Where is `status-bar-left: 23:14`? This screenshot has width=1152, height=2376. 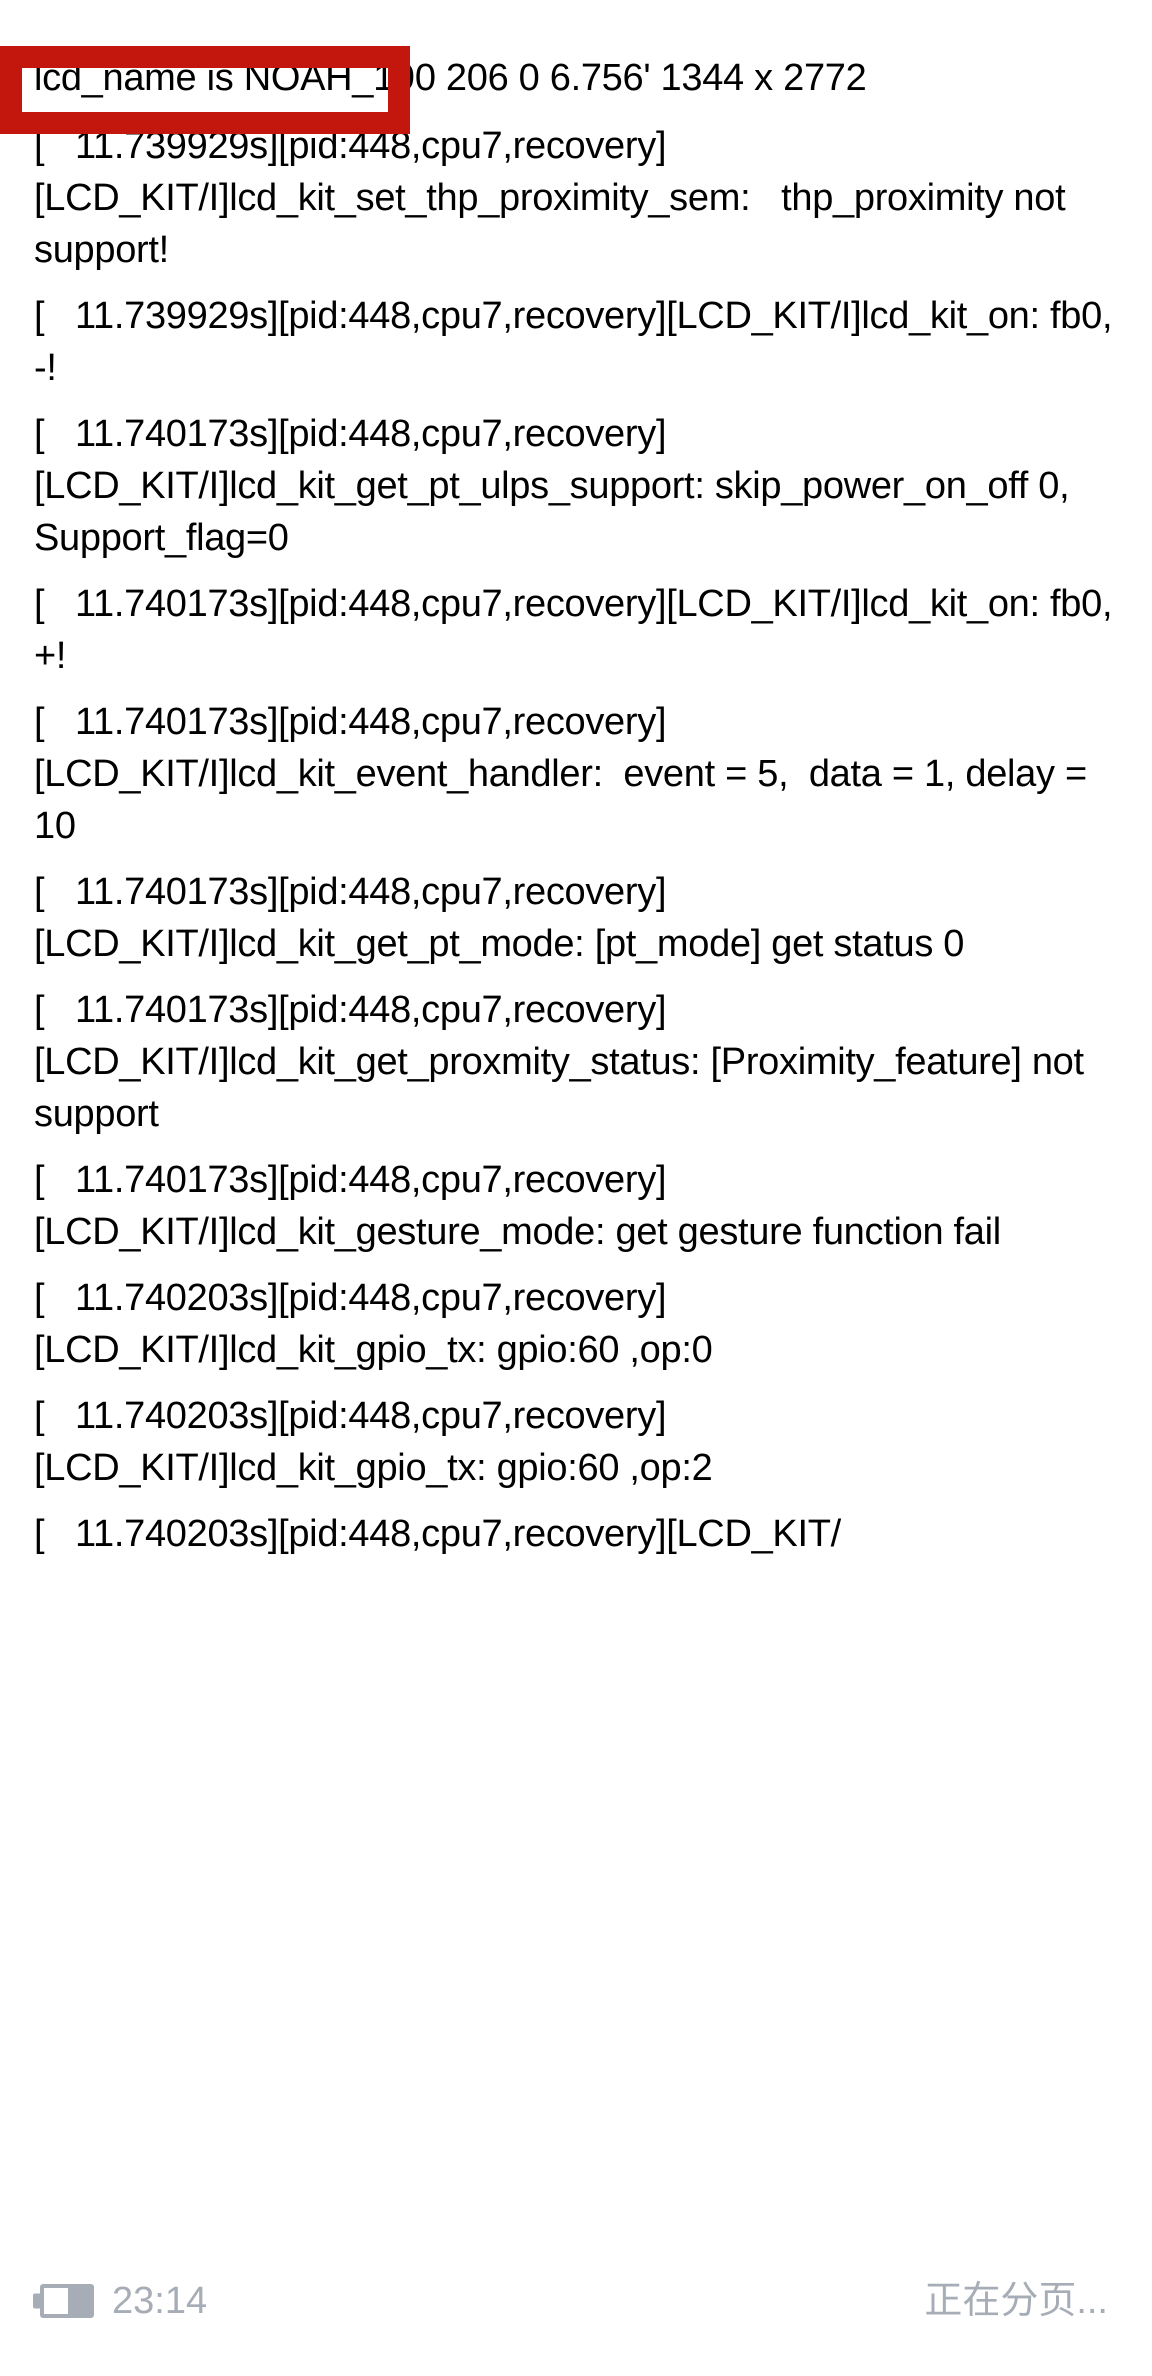 status-bar-left: 23:14 is located at coordinates (123, 2301).